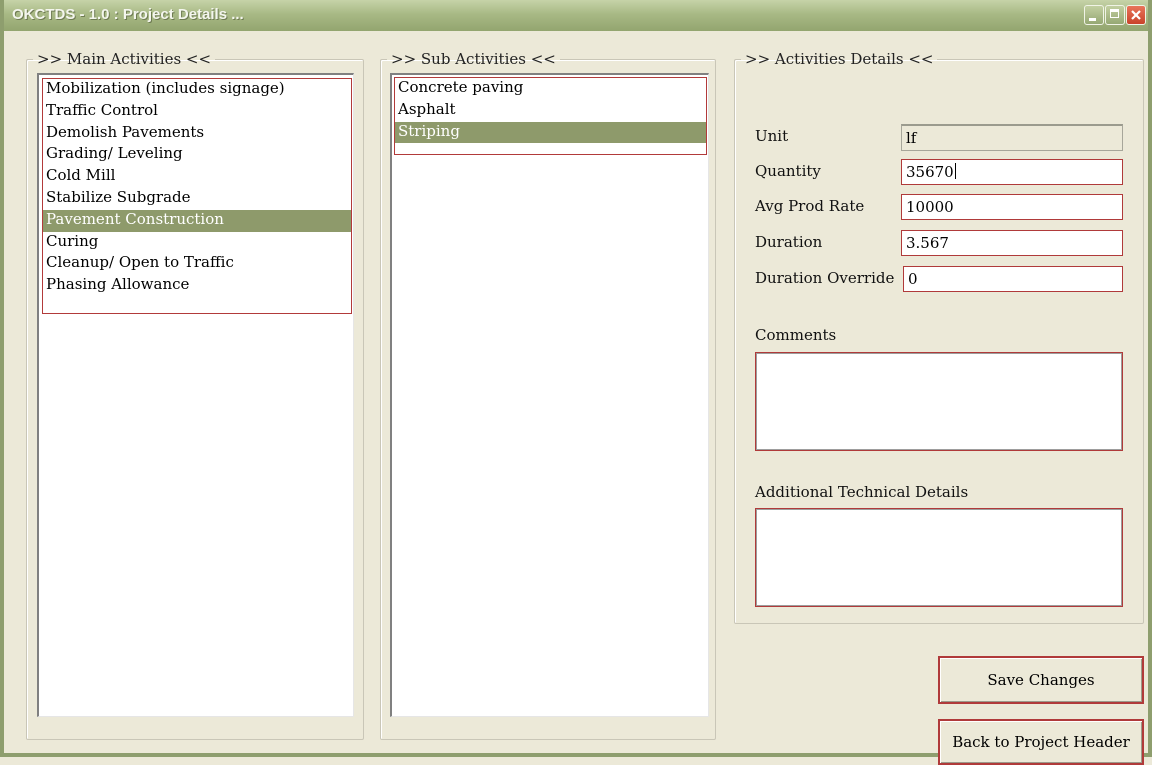  Describe the element at coordinates (796, 335) in the screenshot. I see `comments-label: Comments` at that location.